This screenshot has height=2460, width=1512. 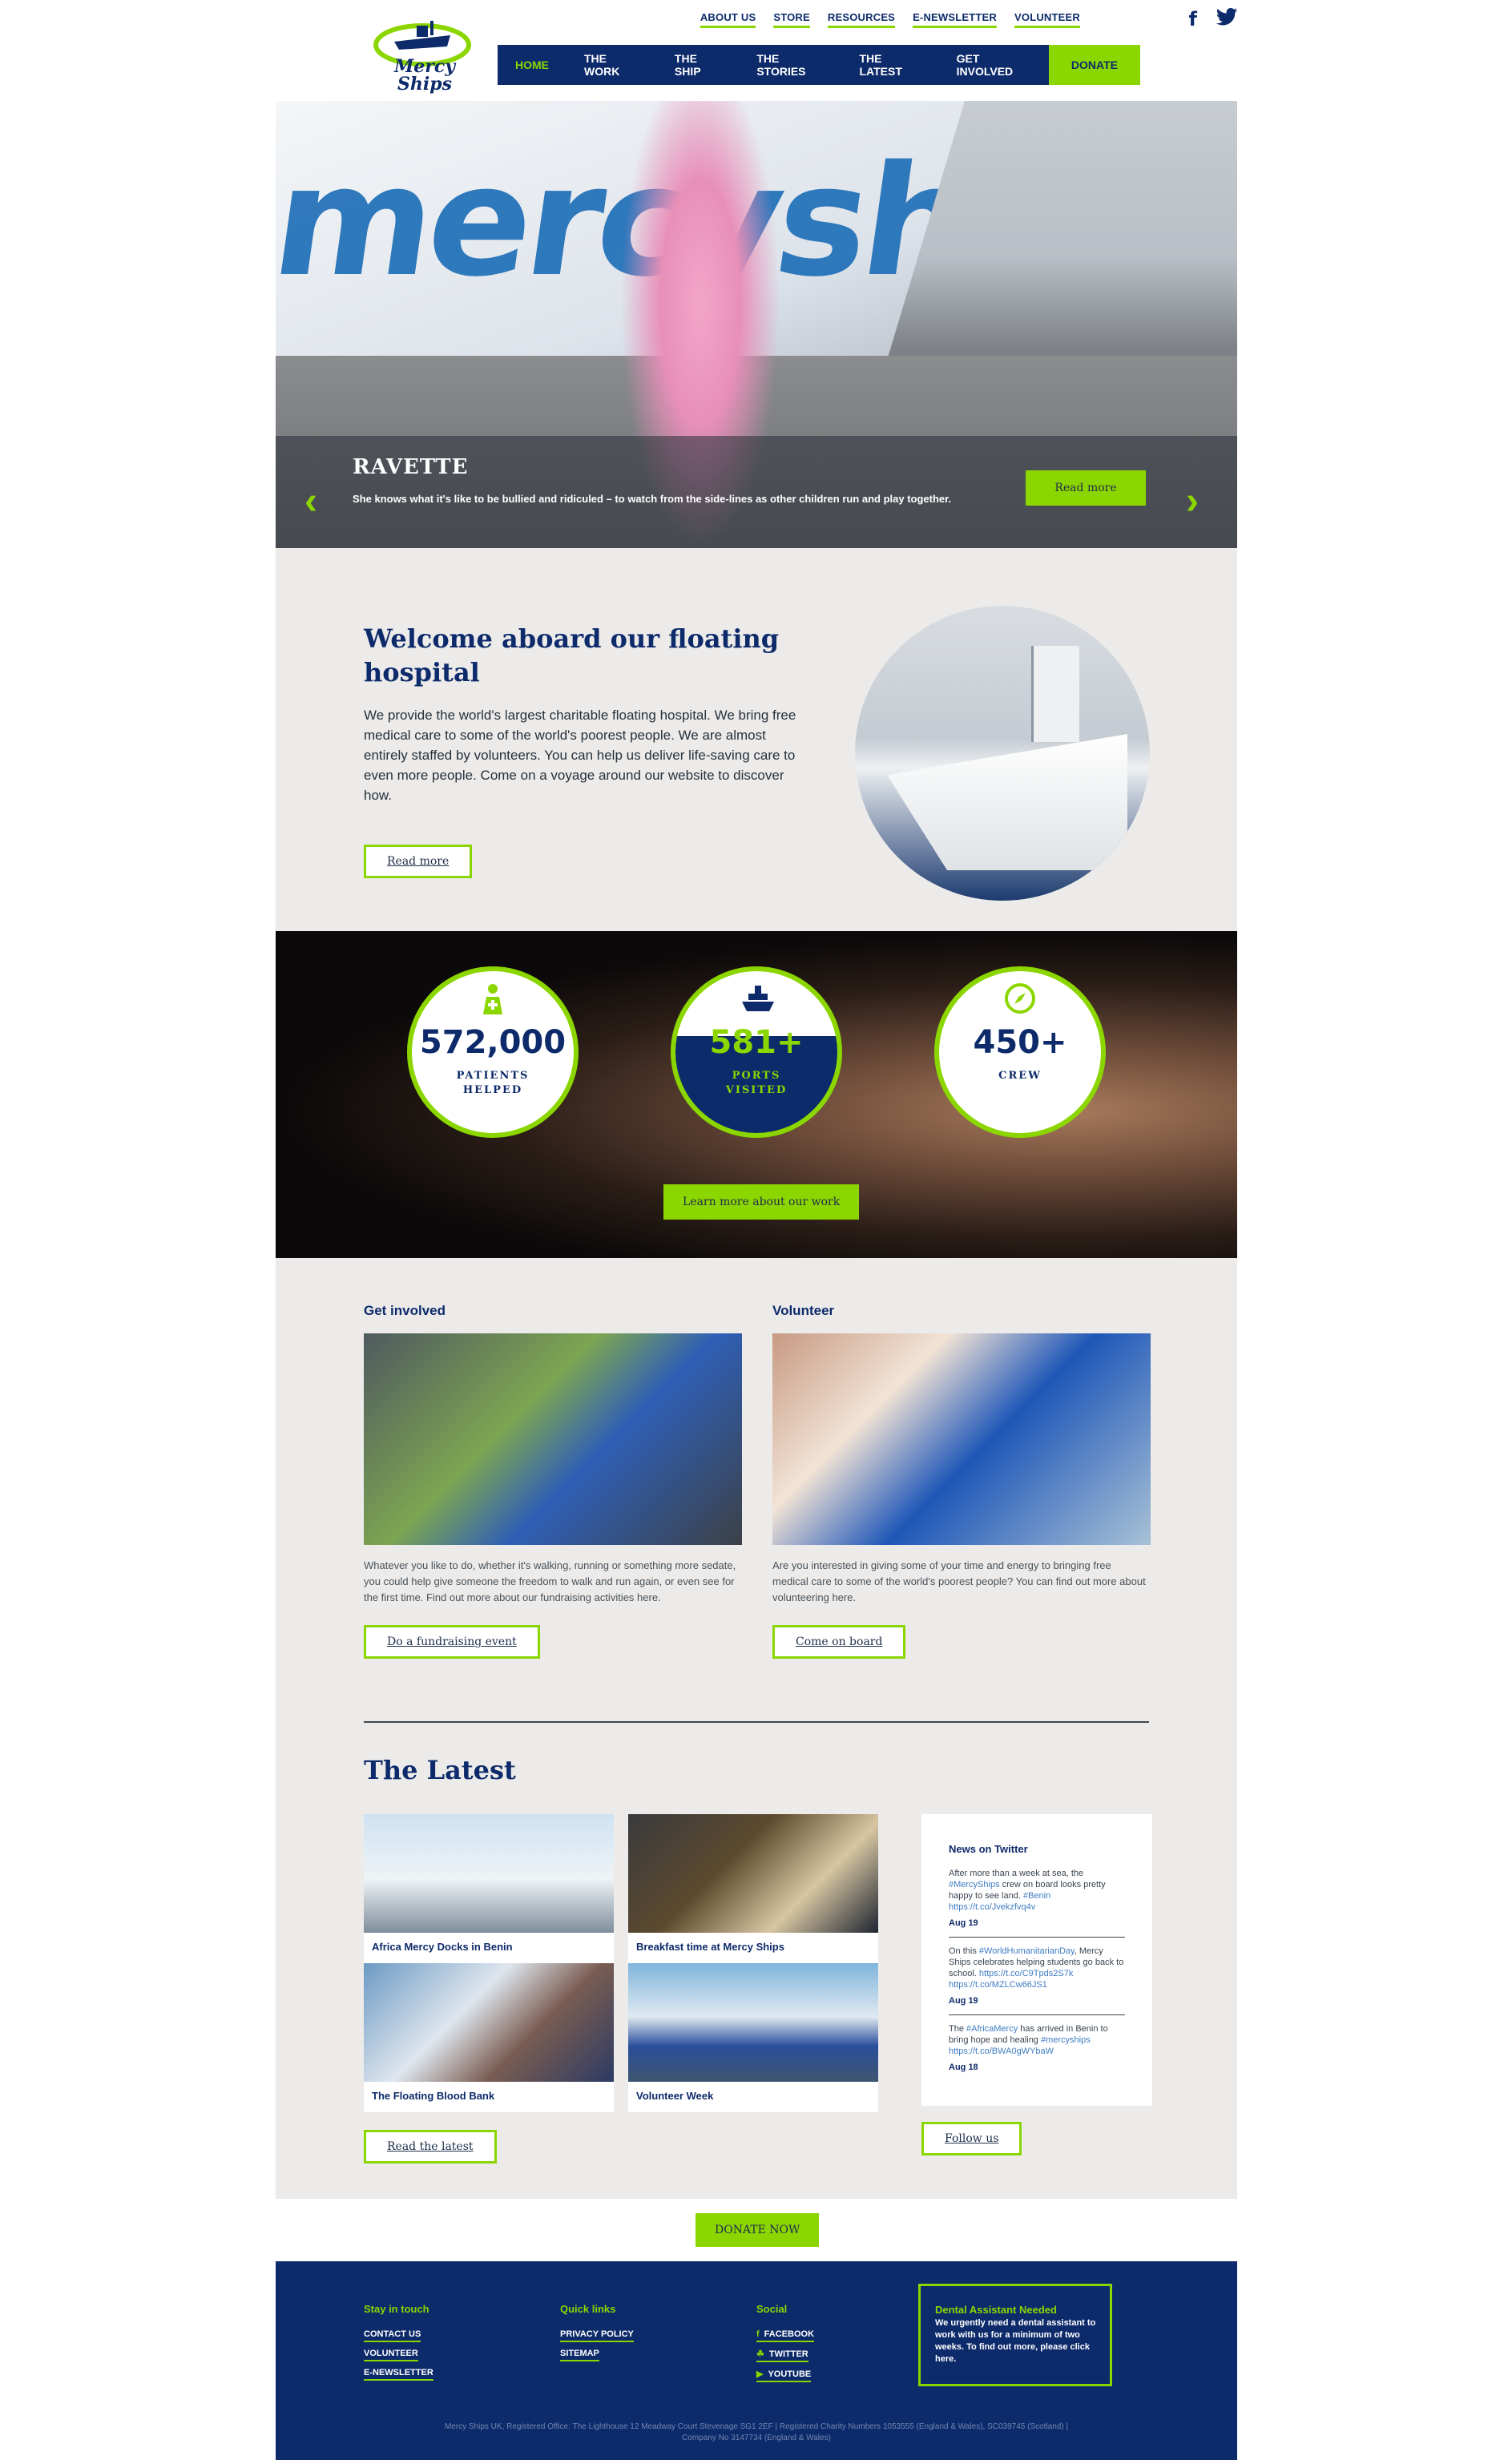 I want to click on stat-patients-value: 572,000, so click(x=492, y=1042).